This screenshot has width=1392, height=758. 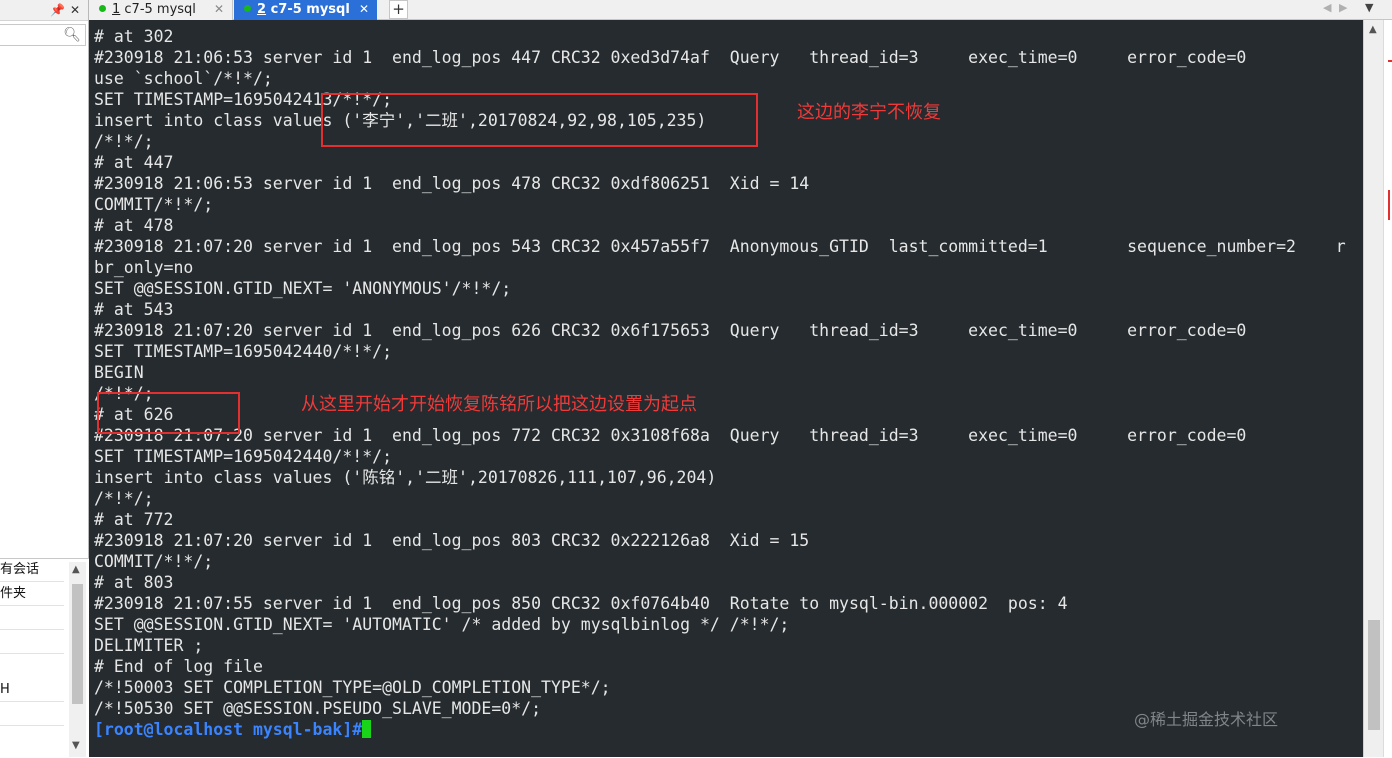 What do you see at coordinates (72, 35) in the screenshot?
I see `search-icon: 🔍︎` at bounding box center [72, 35].